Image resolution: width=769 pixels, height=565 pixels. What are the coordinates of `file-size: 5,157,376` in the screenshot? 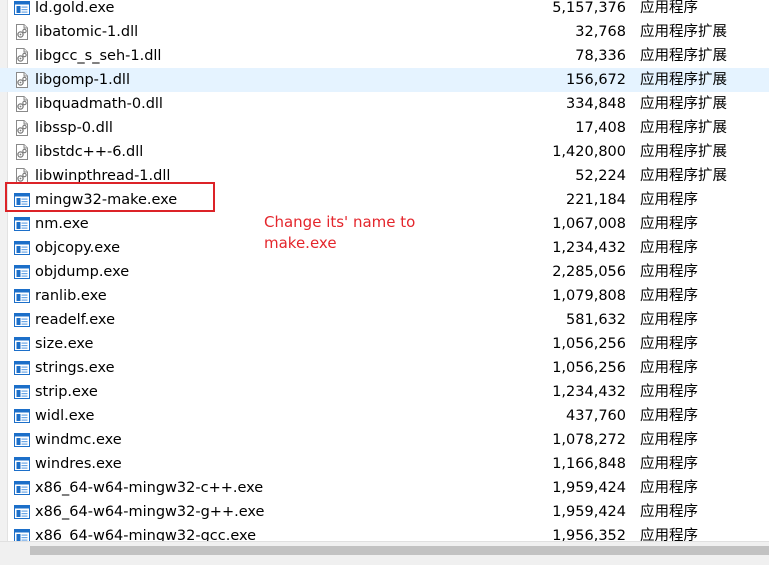 It's located at (589, 8).